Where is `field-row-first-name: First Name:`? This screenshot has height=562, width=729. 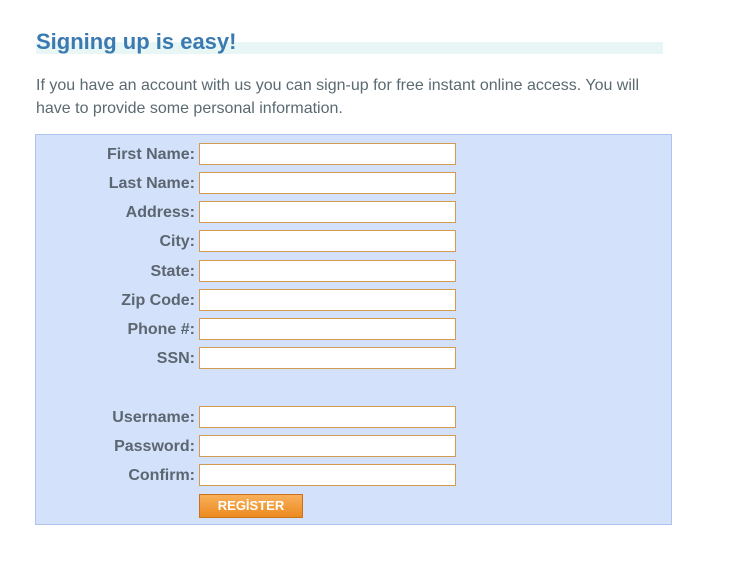
field-row-first-name: First Name: is located at coordinates (354, 154).